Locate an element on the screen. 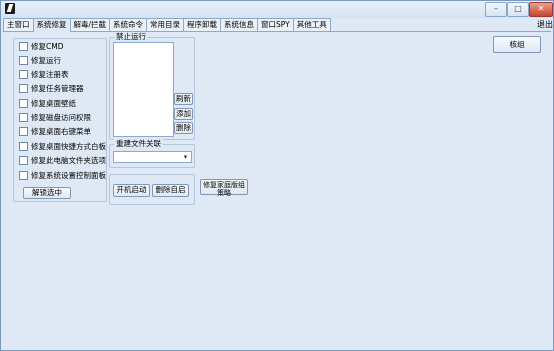 This screenshot has height=351, width=554. tab-uninstall: 程序卸载 is located at coordinates (202, 24).